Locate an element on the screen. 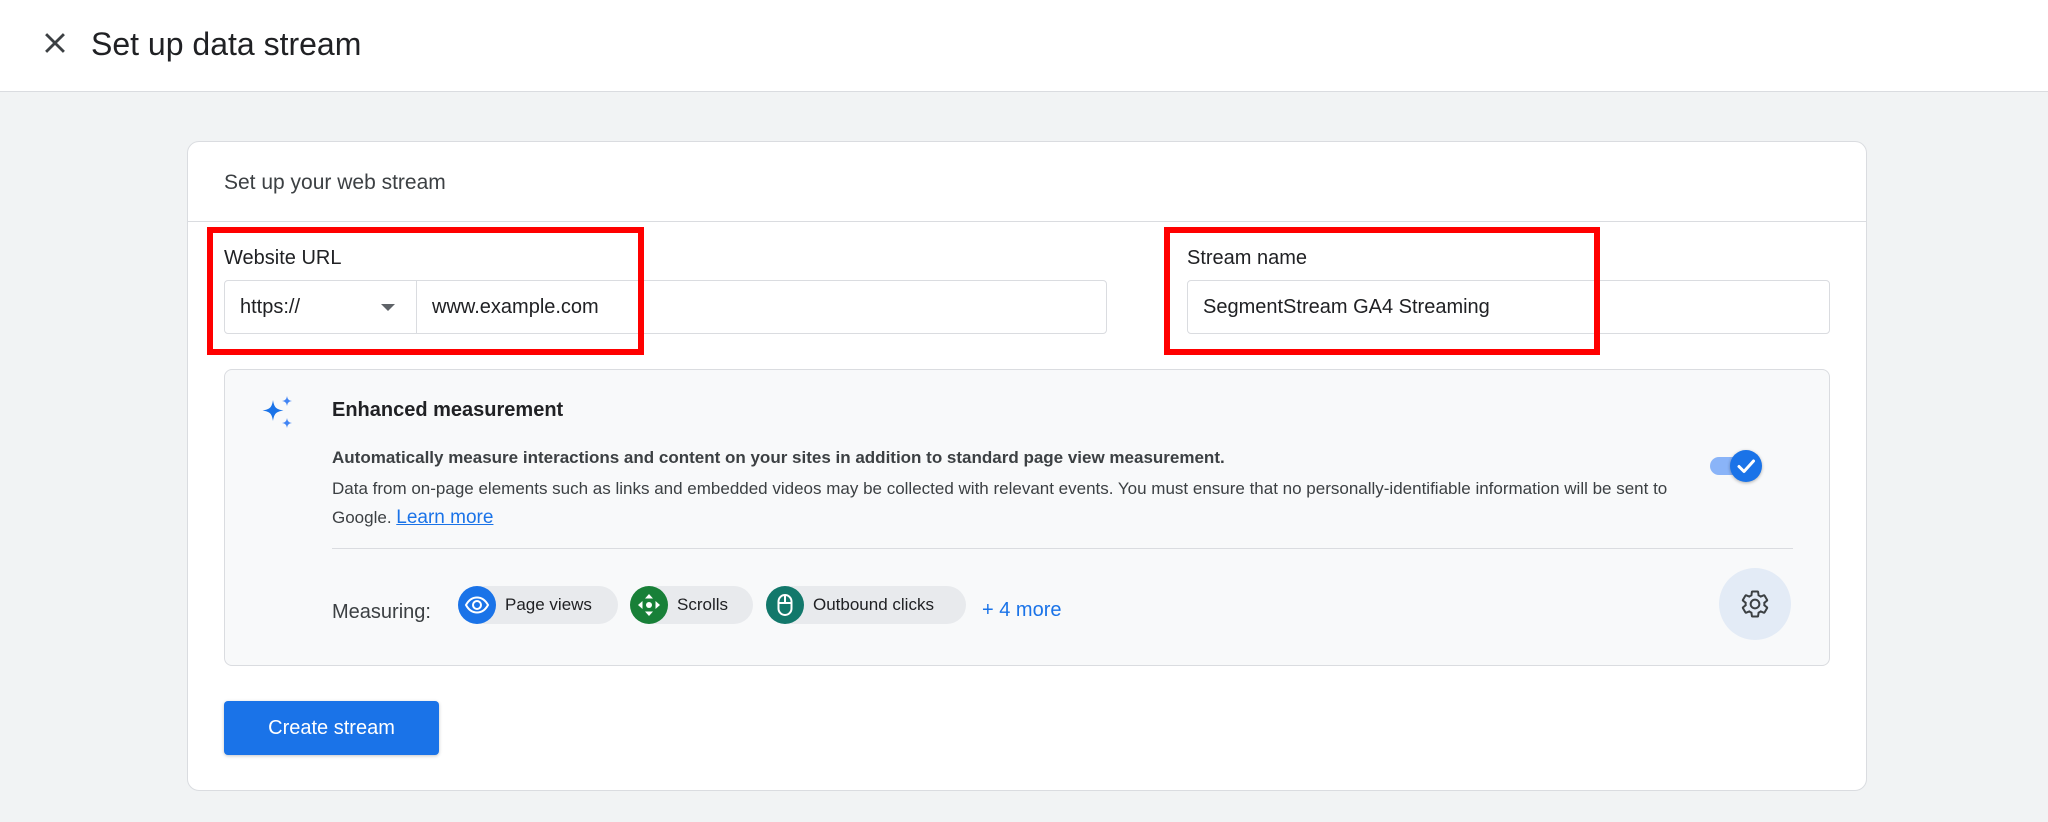 The width and height of the screenshot is (2048, 822). sparkle-icon is located at coordinates (277, 412).